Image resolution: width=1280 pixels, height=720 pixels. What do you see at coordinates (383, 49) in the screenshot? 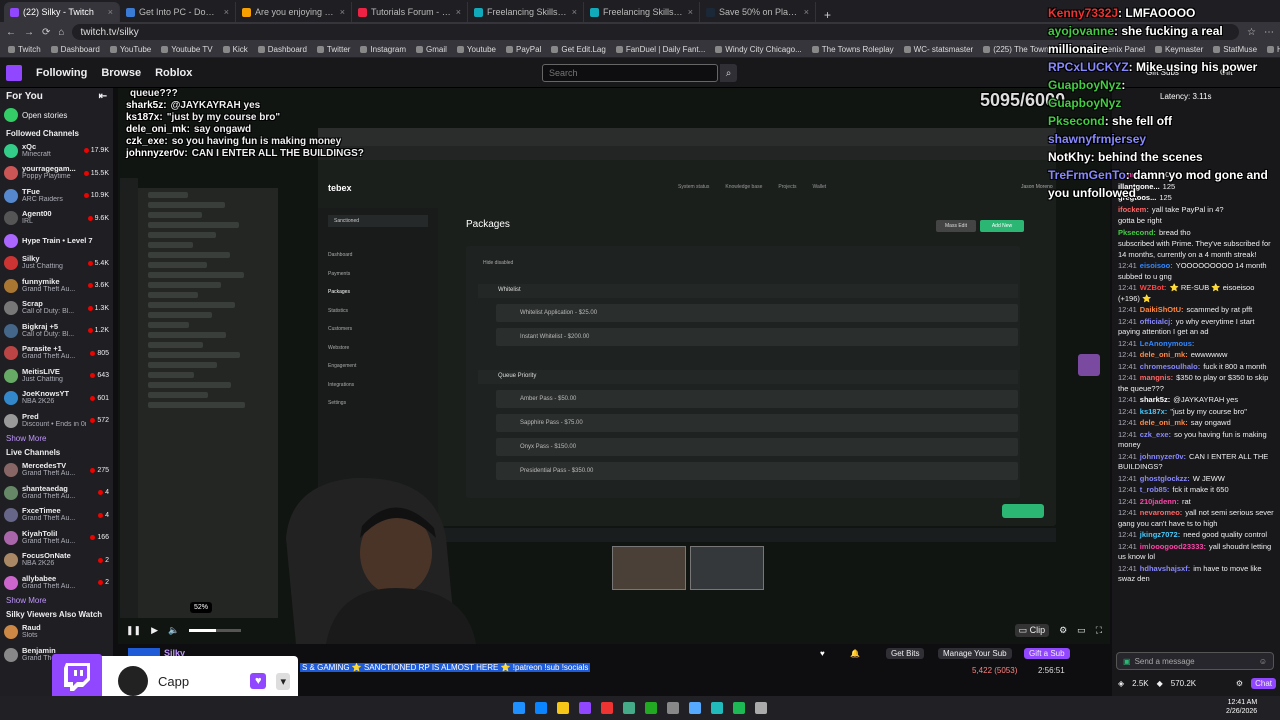
I see `bookmark-item: Instagram` at bounding box center [383, 49].